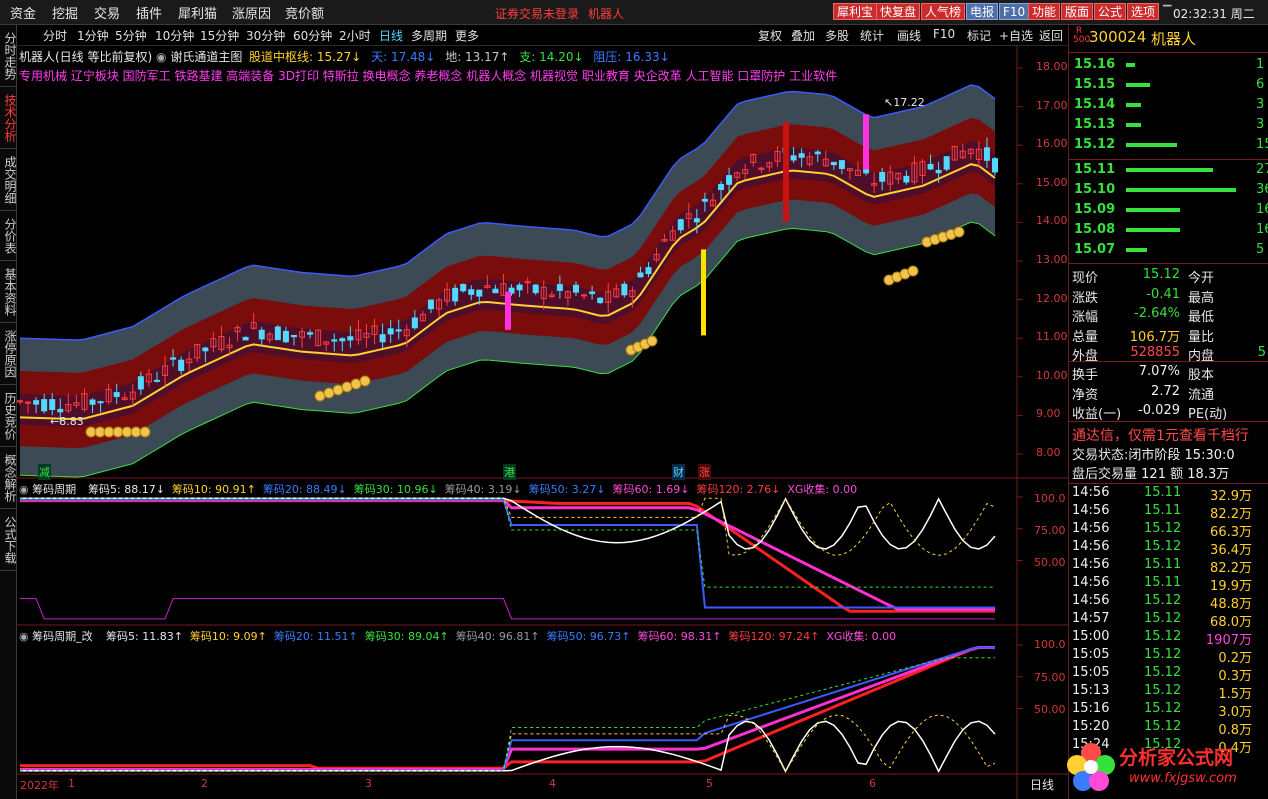  What do you see at coordinates (898, 11) in the screenshot?
I see `kuaifupan-button: 快复盘` at bounding box center [898, 11].